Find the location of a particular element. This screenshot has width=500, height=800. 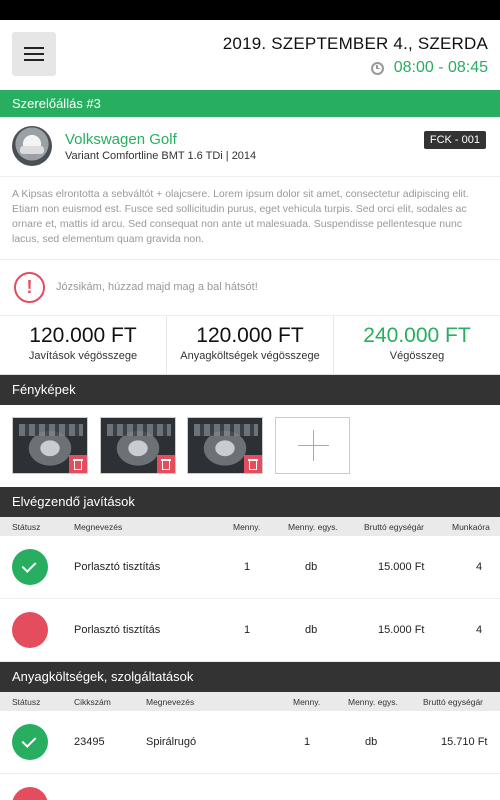

time-range: 08:00 - 08:45 is located at coordinates (440, 67).